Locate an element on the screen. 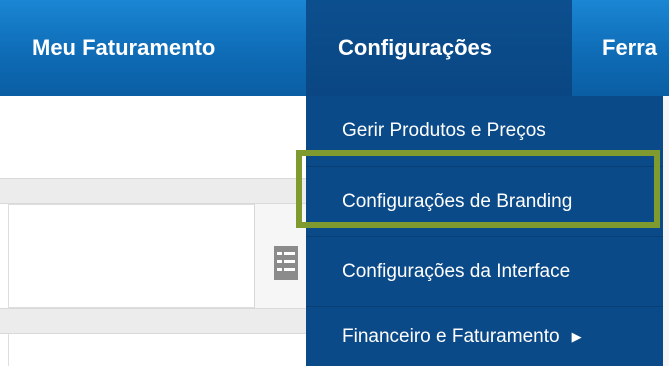 The image size is (669, 366). menu-item-label: Configurações da Interface is located at coordinates (456, 271).